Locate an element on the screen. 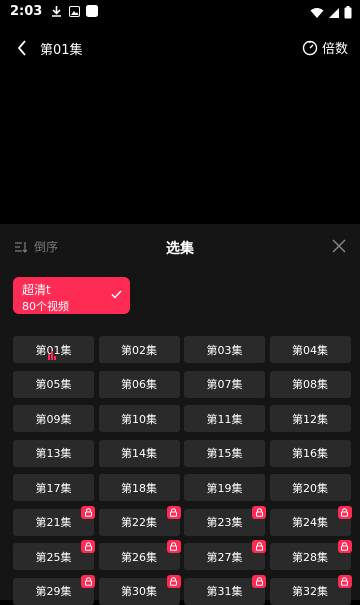 The image size is (360, 605). signal-icon is located at coordinates (334, 13).